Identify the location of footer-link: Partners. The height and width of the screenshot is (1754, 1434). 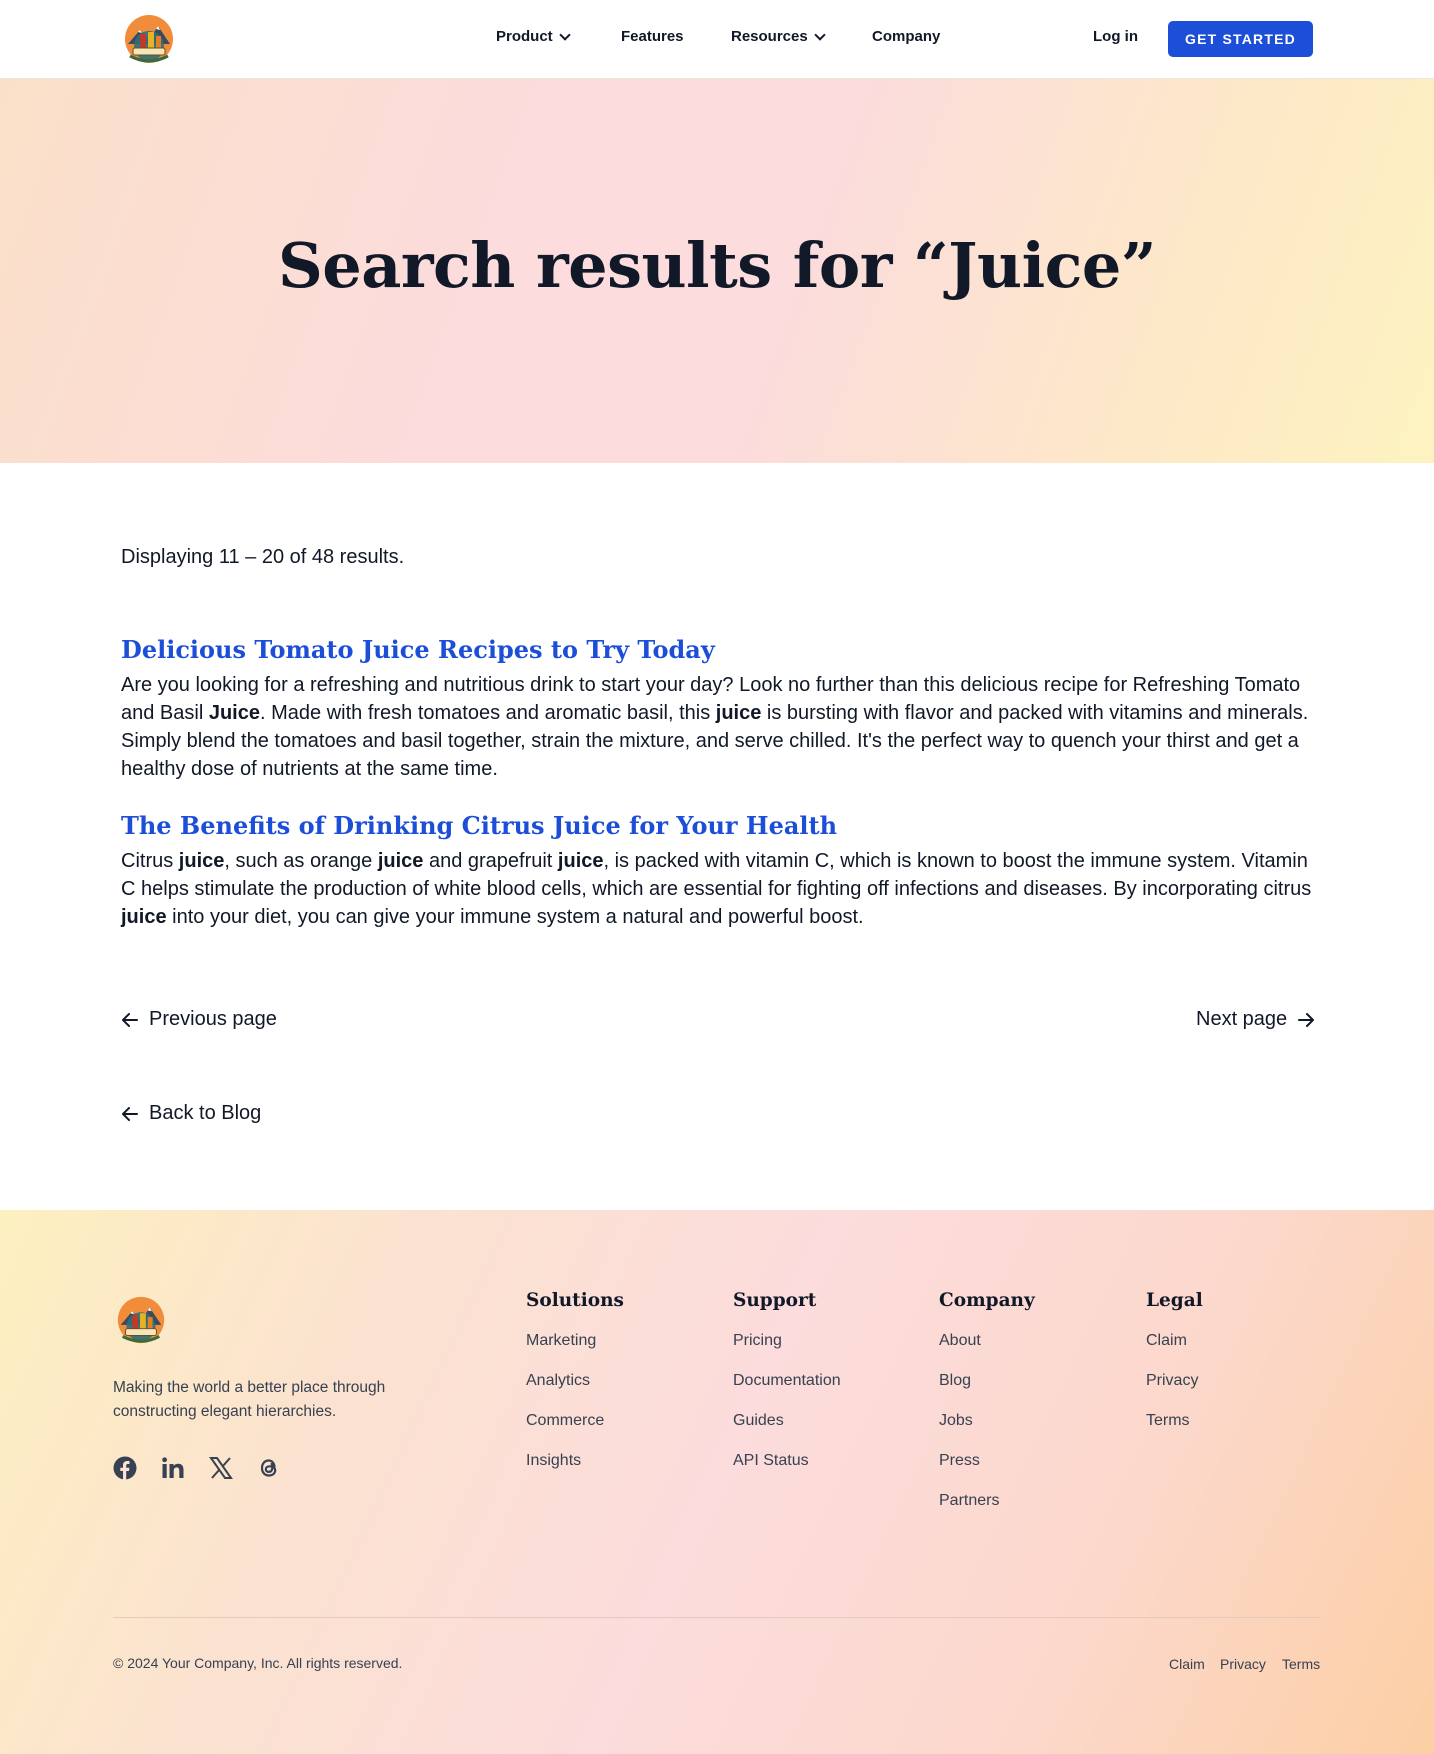
(987, 1510).